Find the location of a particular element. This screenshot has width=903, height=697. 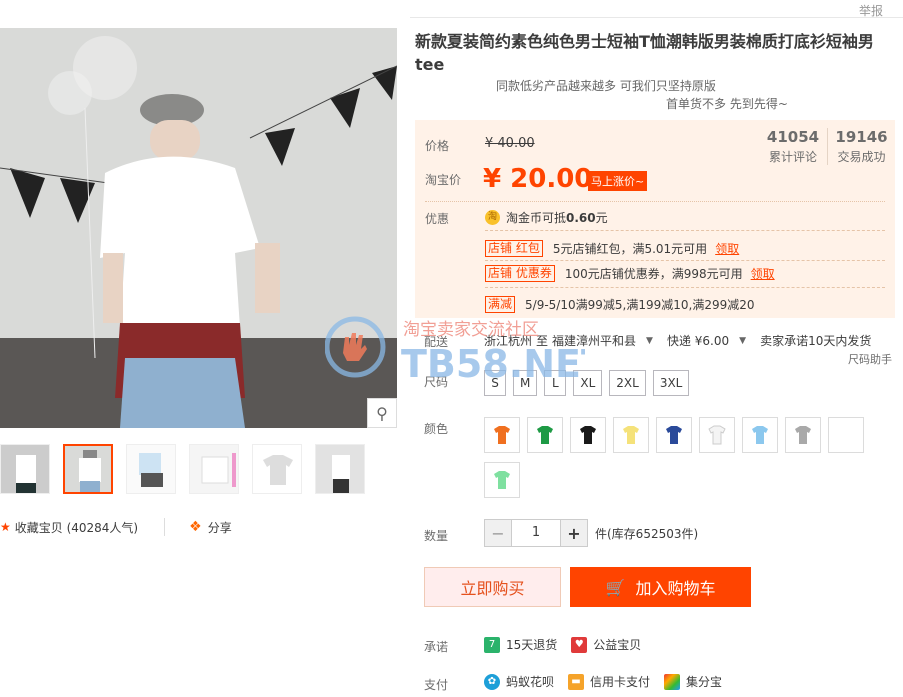

size-option: S is located at coordinates (495, 383).